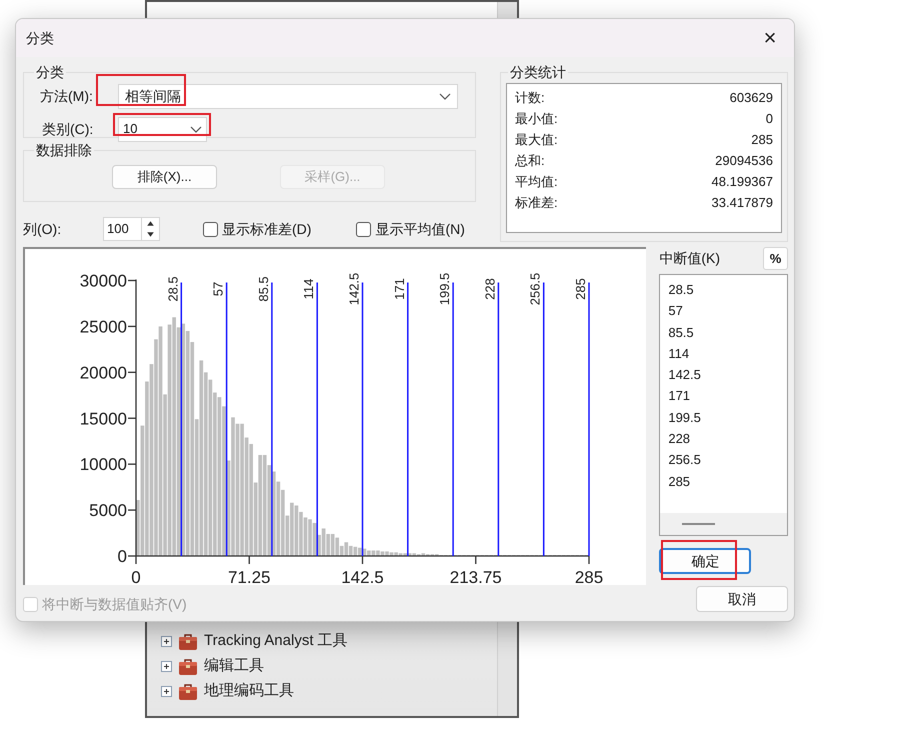 This screenshot has height=734, width=910. What do you see at coordinates (744, 161) in the screenshot?
I see `statistic-value: 29094536` at bounding box center [744, 161].